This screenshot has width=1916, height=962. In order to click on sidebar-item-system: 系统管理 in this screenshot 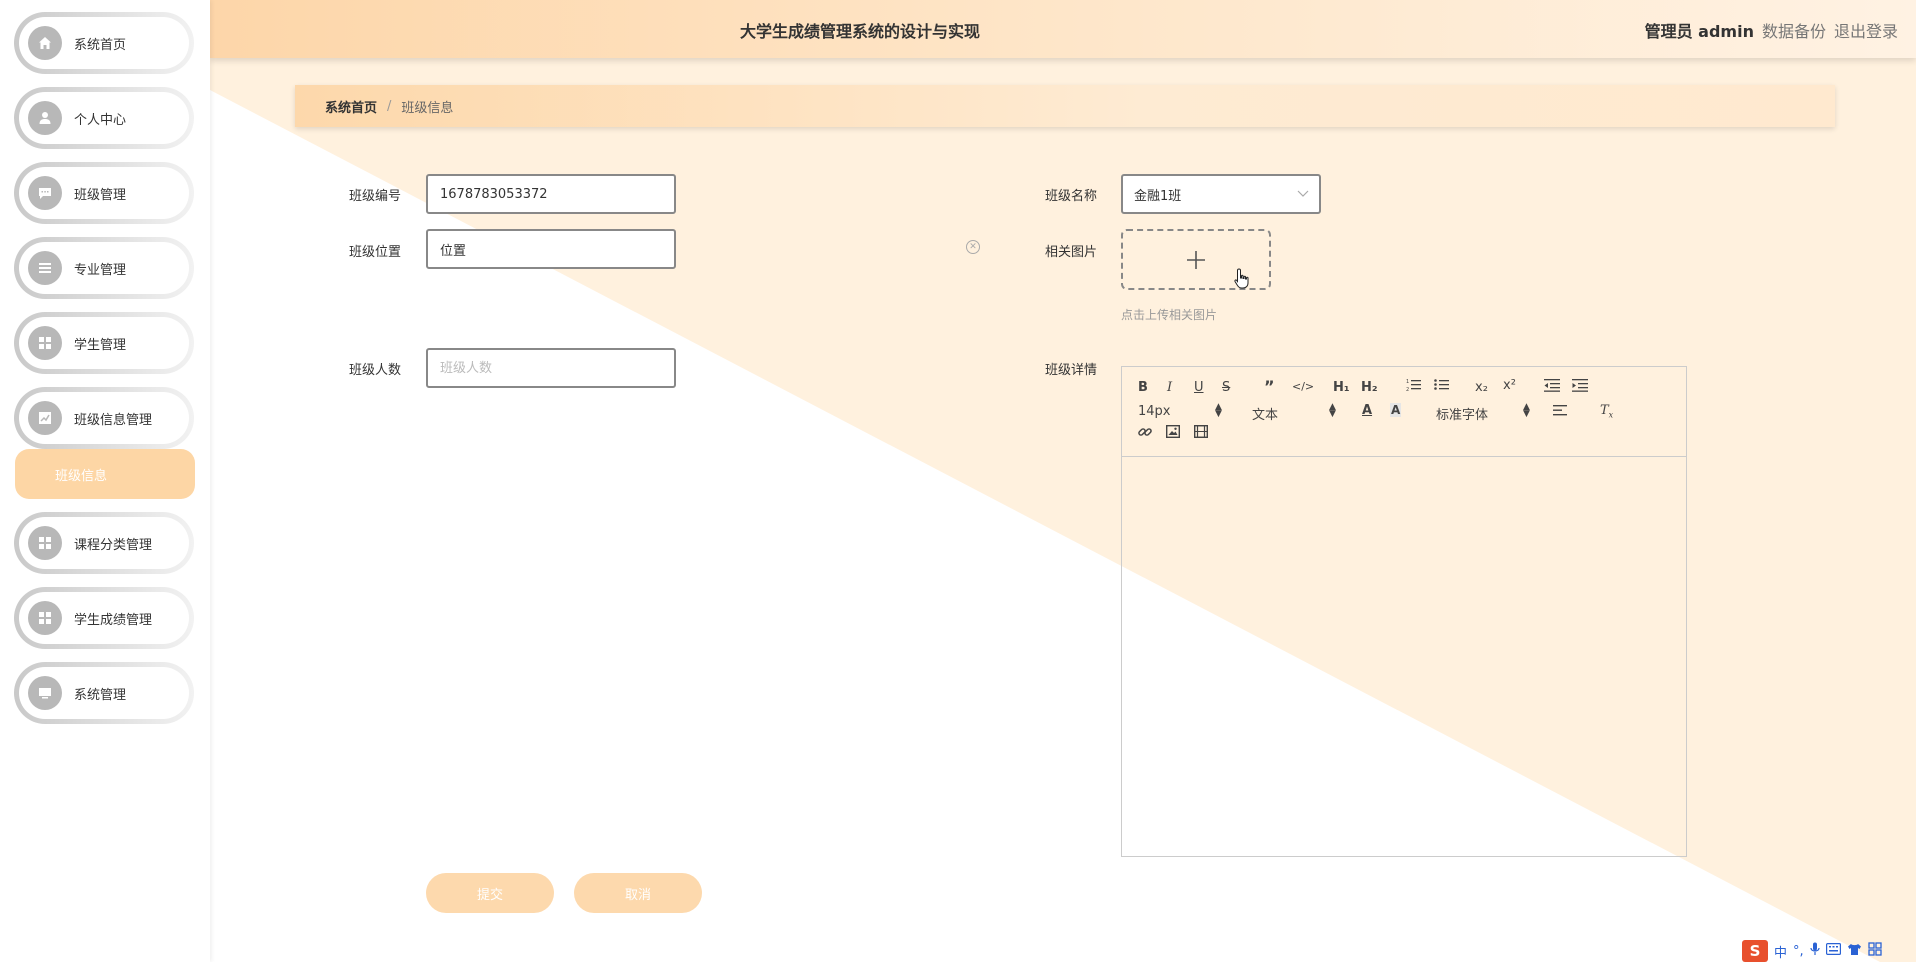, I will do `click(104, 693)`.